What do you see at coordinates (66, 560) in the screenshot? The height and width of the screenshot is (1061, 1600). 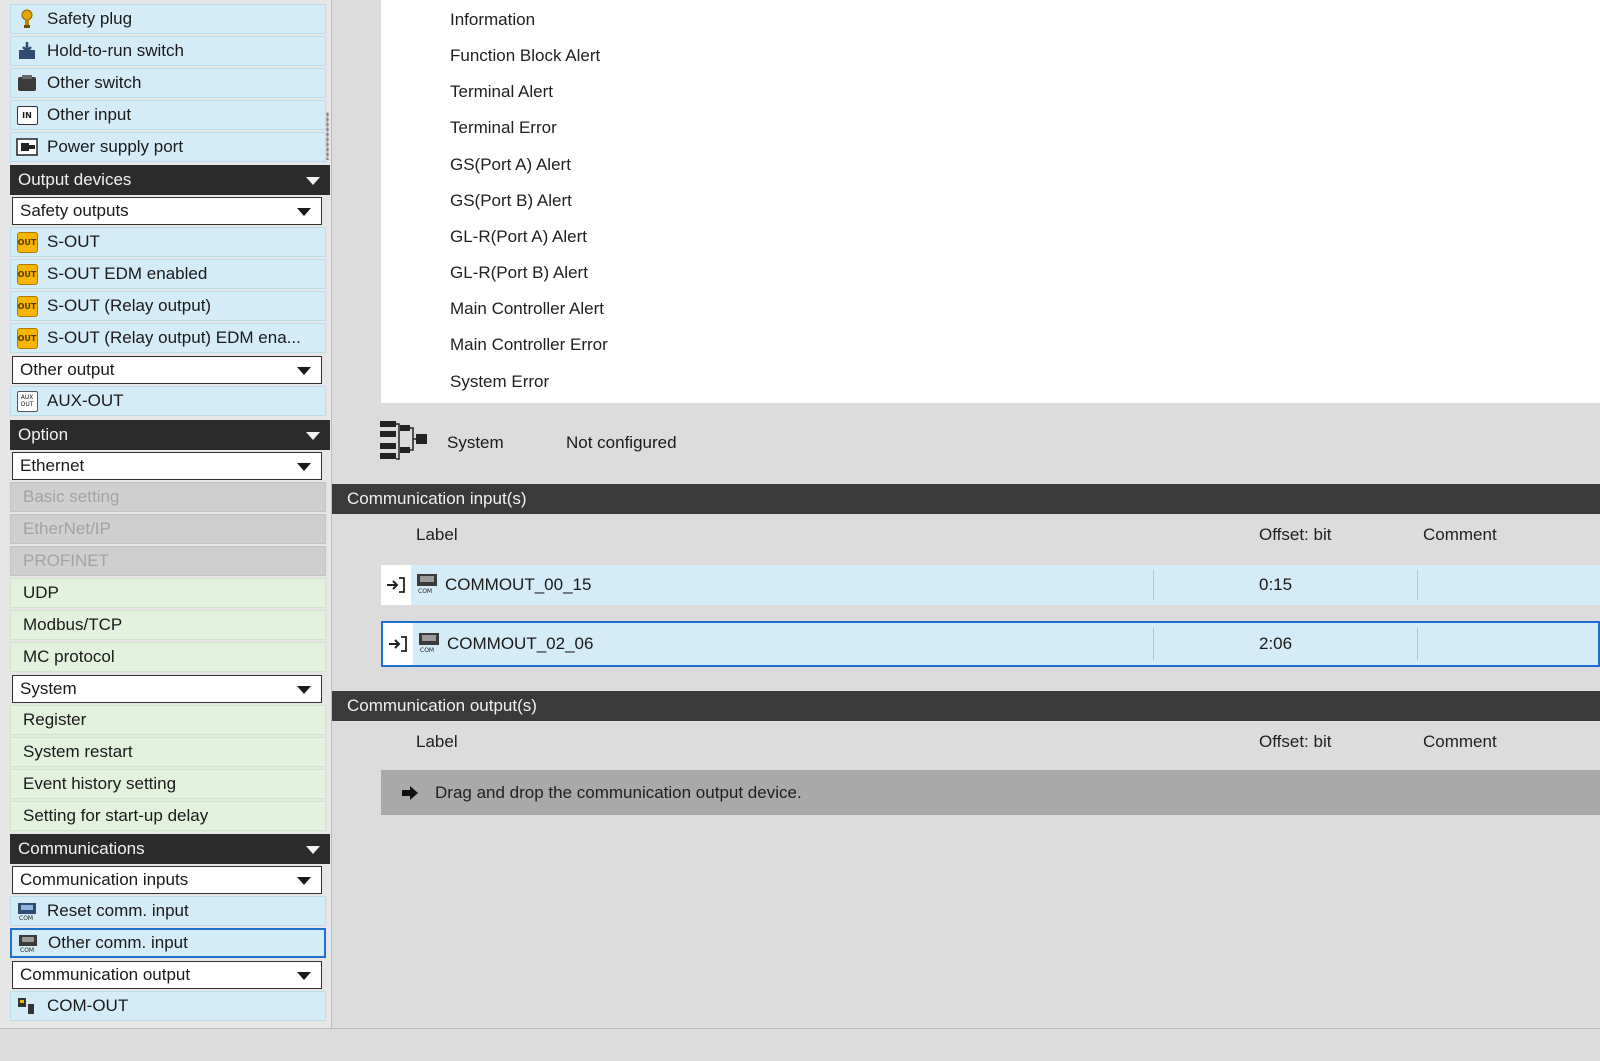 I see `palette-item-label: PROFINET` at bounding box center [66, 560].